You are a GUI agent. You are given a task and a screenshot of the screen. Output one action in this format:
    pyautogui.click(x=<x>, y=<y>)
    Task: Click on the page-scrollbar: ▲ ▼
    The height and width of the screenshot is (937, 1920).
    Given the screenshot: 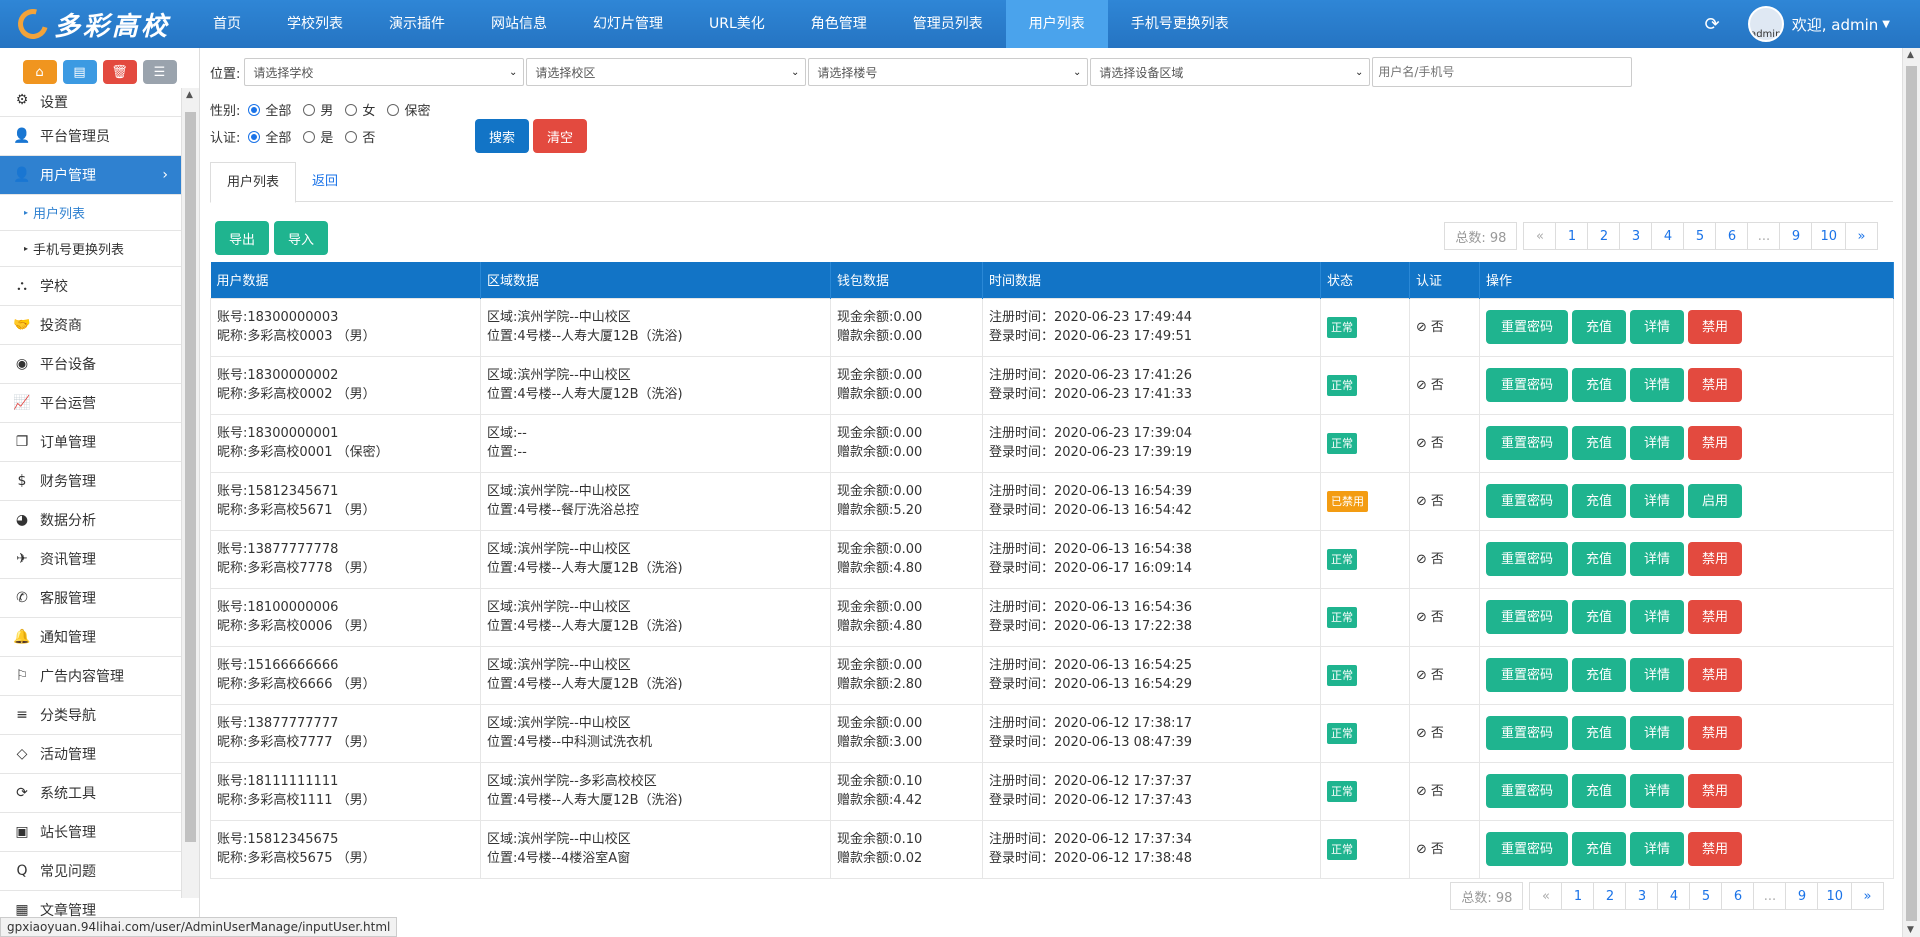 What is the action you would take?
    pyautogui.click(x=1911, y=492)
    